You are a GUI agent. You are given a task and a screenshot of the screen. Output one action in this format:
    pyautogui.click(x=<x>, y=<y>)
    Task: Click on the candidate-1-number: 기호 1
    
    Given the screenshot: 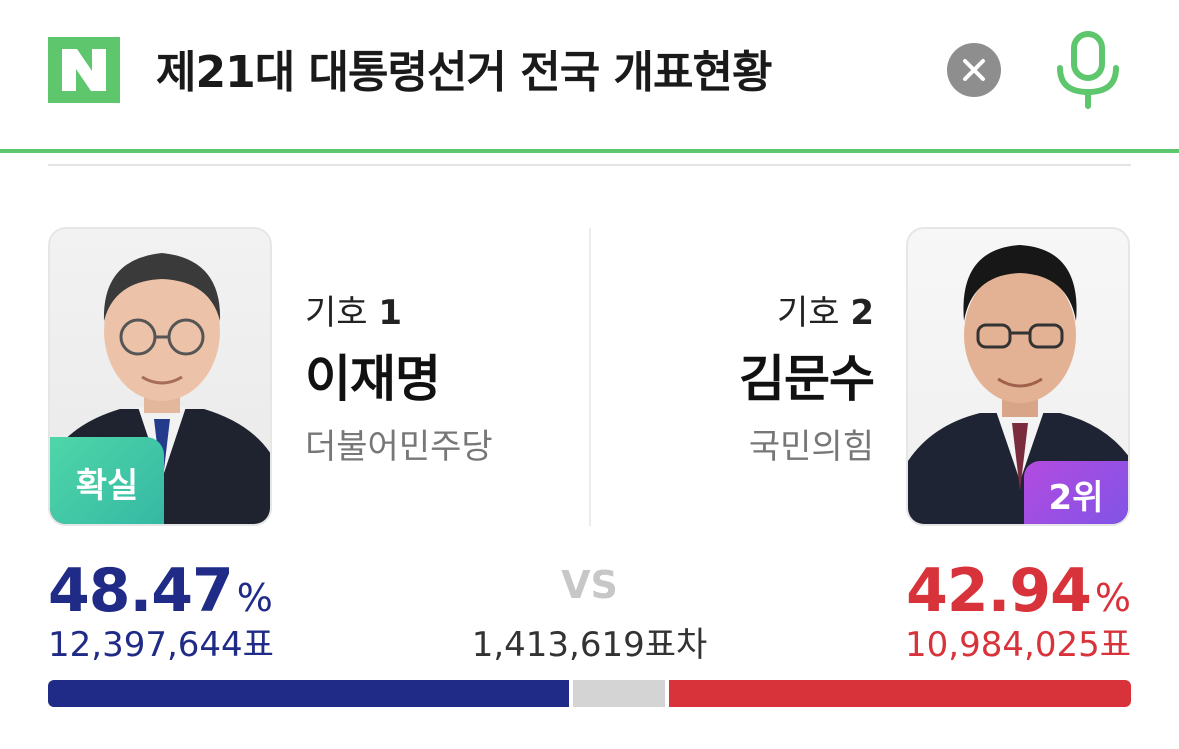 What is the action you would take?
    pyautogui.click(x=353, y=313)
    